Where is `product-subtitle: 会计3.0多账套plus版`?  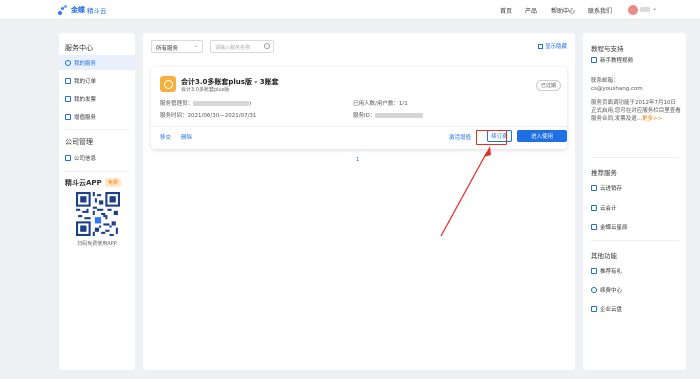 product-subtitle: 会计3.0多账套plus版 is located at coordinates (205, 90).